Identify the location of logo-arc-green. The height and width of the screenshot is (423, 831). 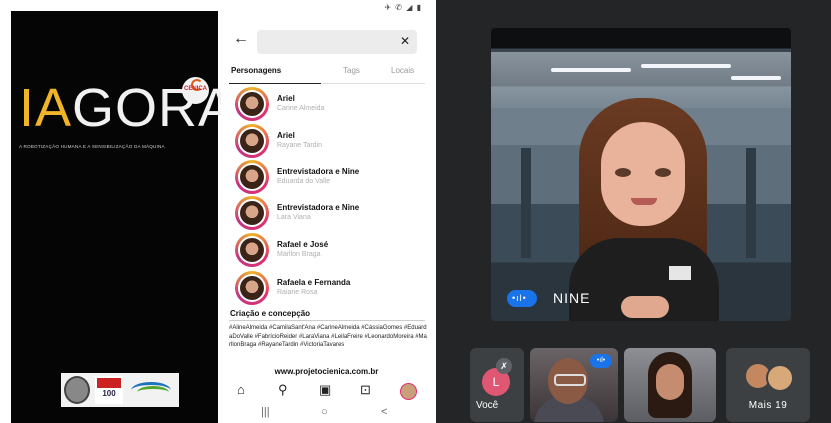
(153, 392).